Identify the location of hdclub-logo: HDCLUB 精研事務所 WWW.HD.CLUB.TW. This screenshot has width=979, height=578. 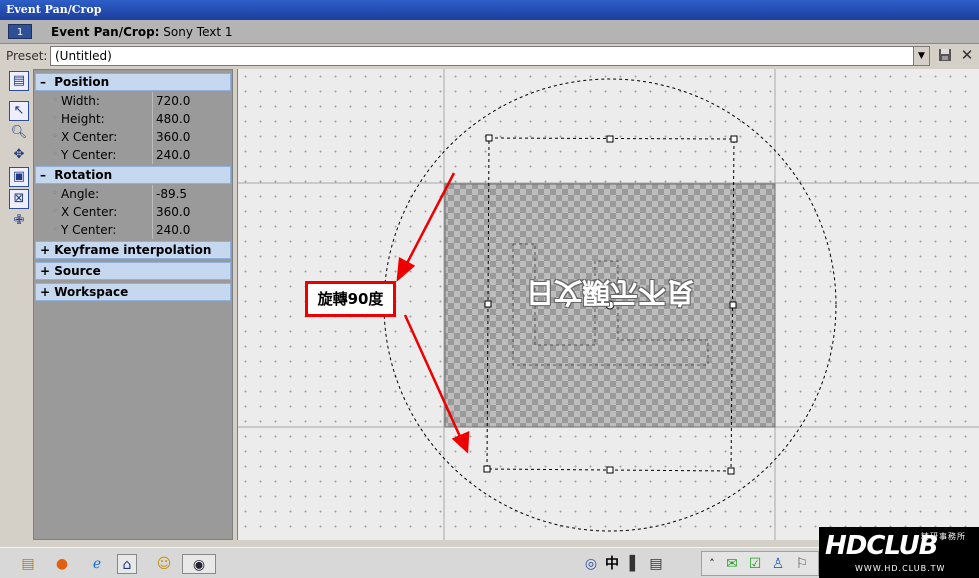
(899, 552).